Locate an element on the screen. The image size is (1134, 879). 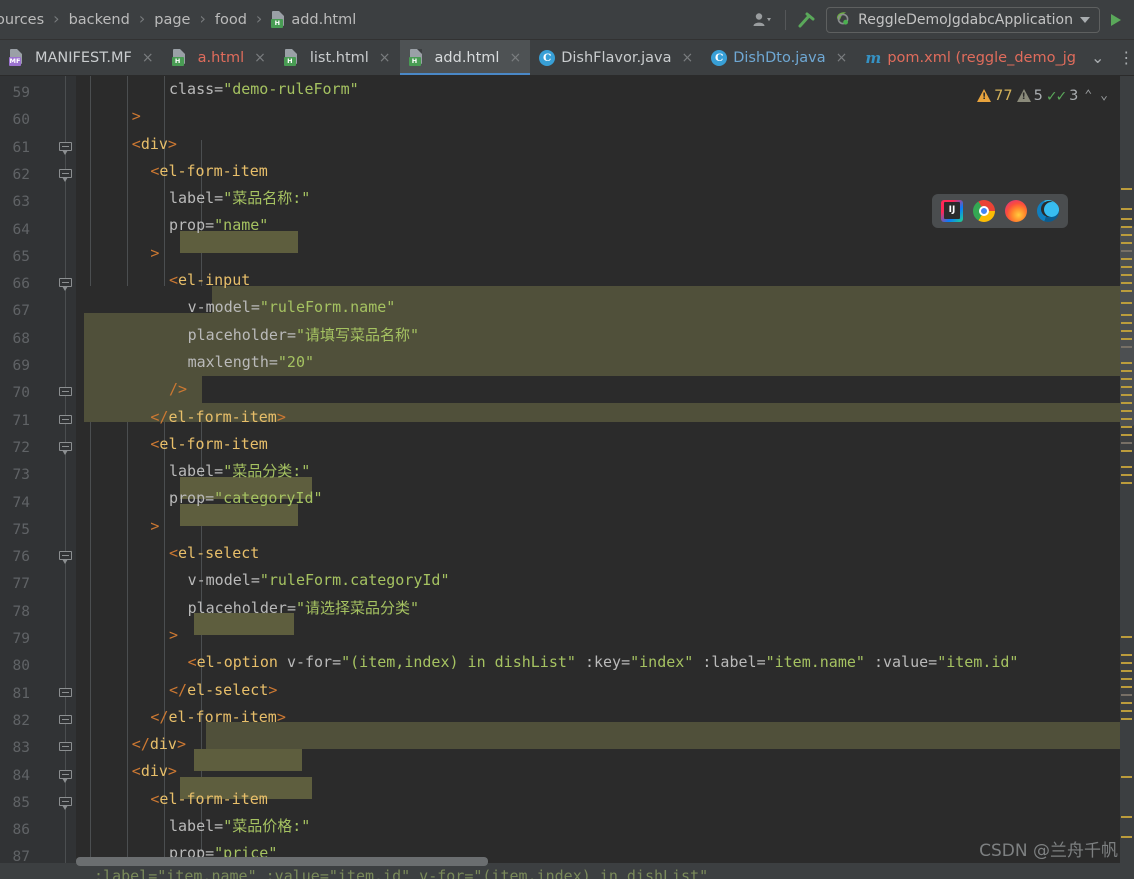
chrome-browser-icon is located at coordinates (984, 211).